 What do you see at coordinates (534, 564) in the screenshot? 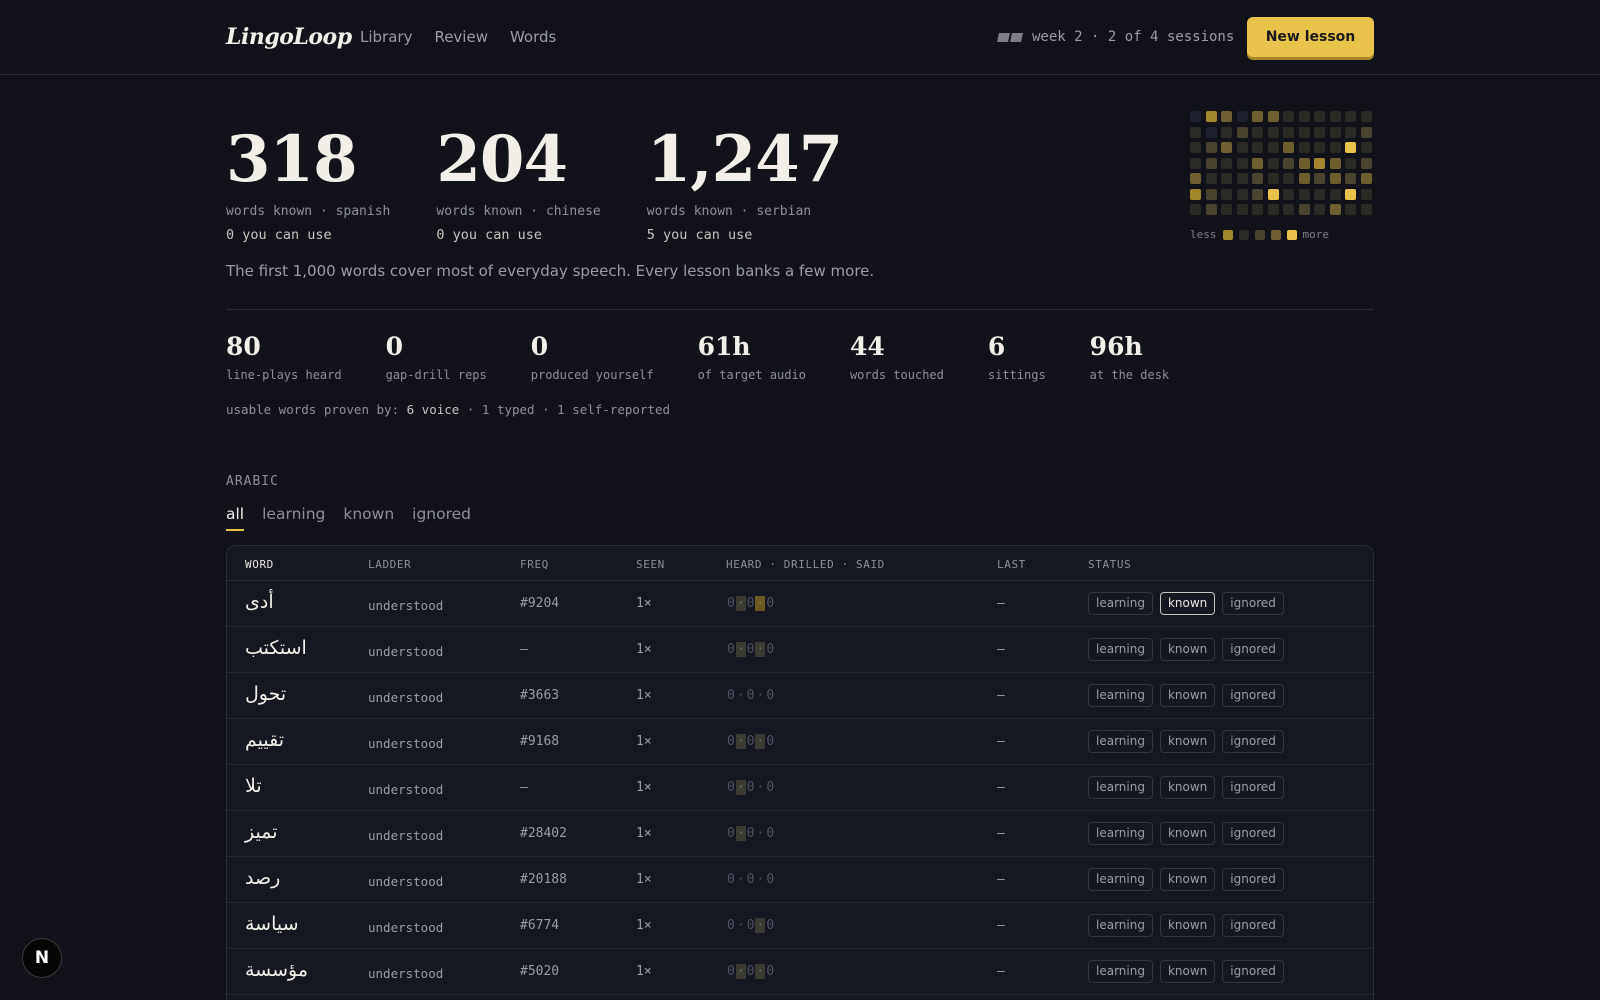
I see `col-freq: FREQ` at bounding box center [534, 564].